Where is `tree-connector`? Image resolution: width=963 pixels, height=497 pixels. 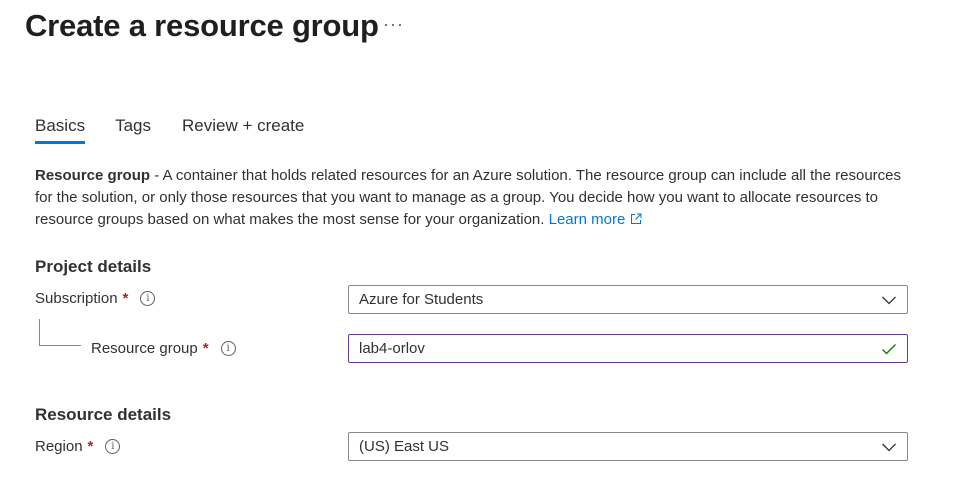
tree-connector is located at coordinates (60, 332).